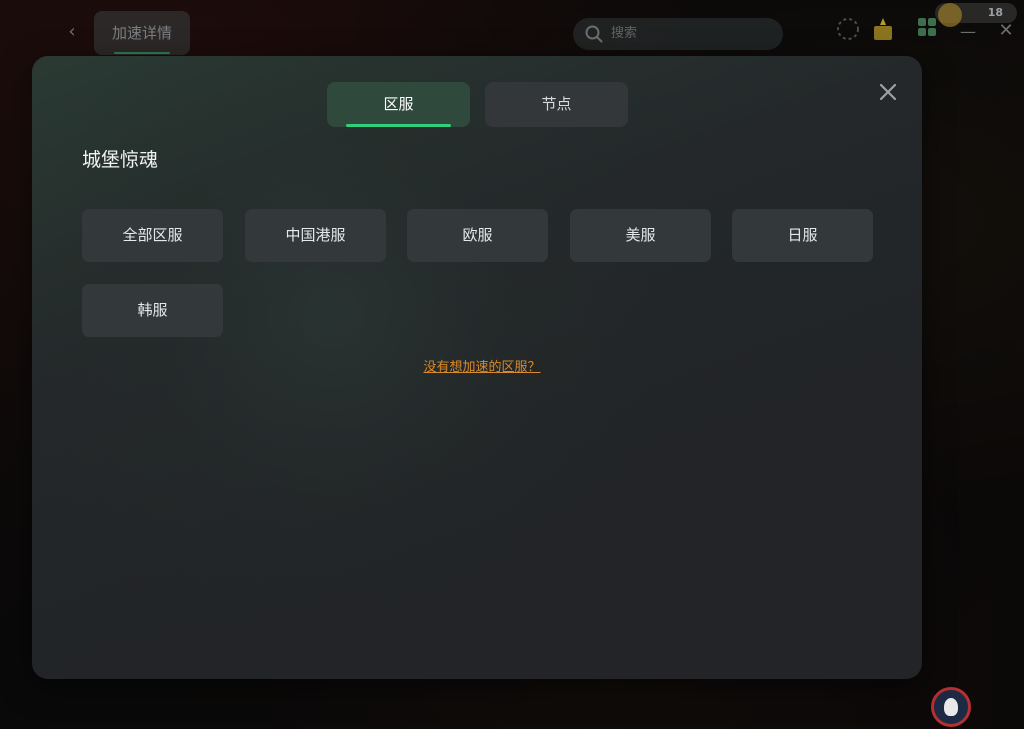  I want to click on search-input: 搜索, so click(678, 34).